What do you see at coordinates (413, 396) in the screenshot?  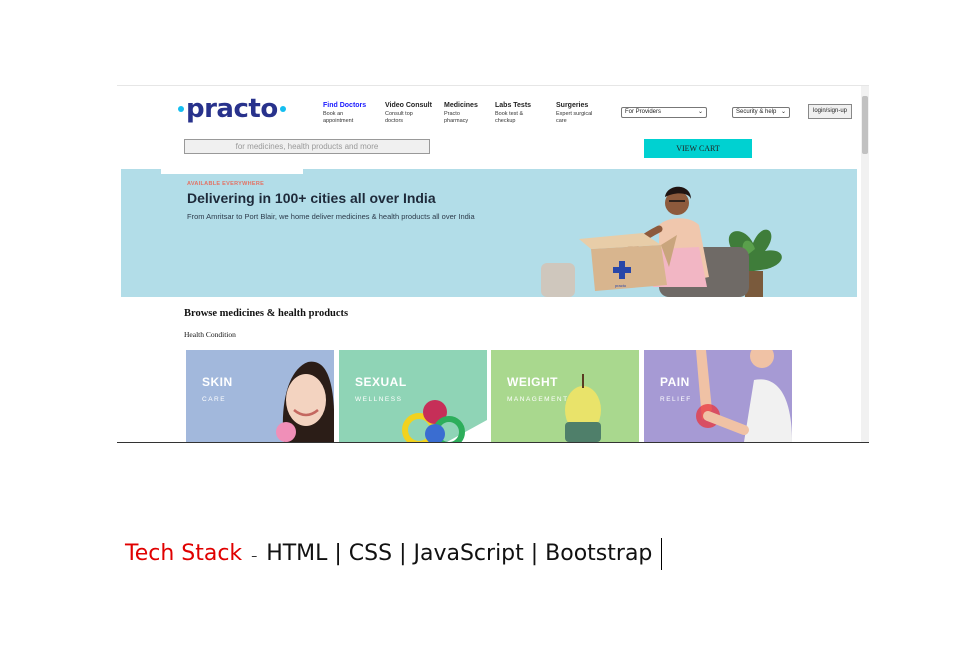 I see `category-card-sexual-wellness: SEXUAL WELLNESS` at bounding box center [413, 396].